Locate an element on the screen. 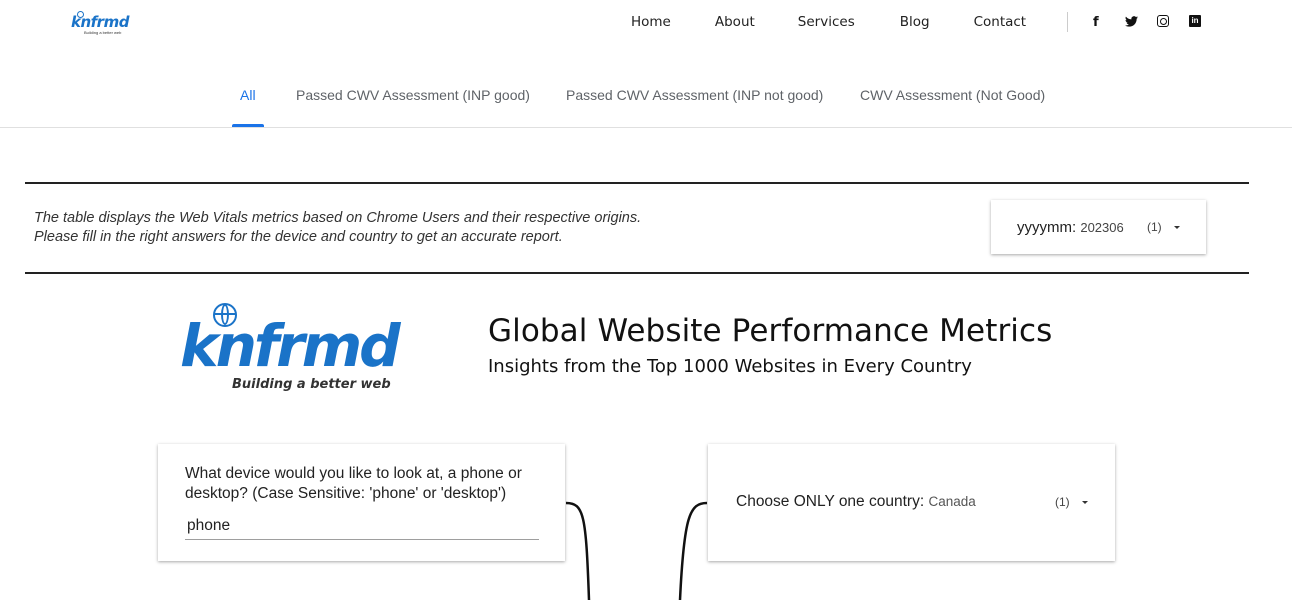  device-input is located at coordinates (362, 526).